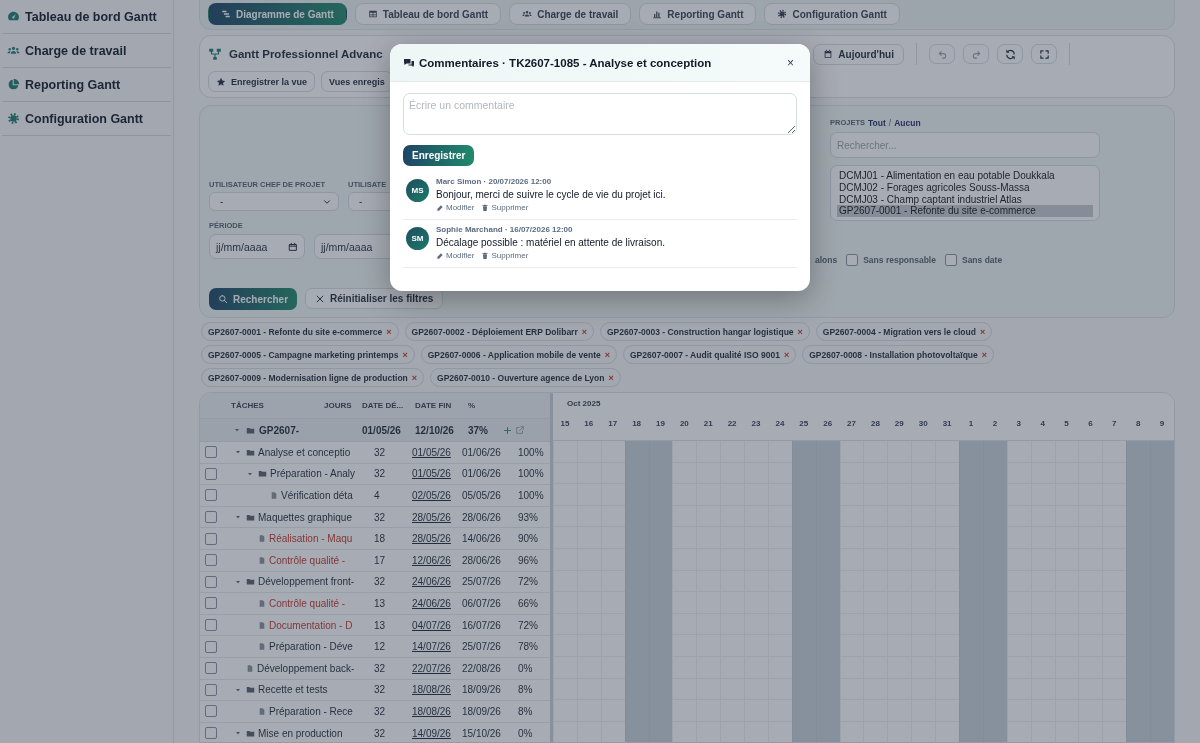  What do you see at coordinates (877, 123) in the screenshot?
I see `select-all-link: Tout` at bounding box center [877, 123].